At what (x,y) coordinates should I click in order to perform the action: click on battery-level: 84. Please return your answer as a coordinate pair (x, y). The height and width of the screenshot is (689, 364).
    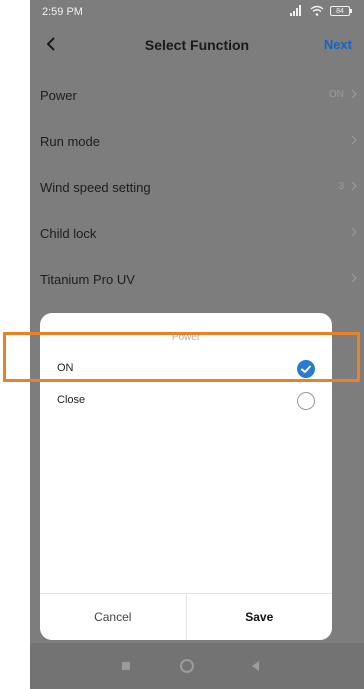
    Looking at the image, I should click on (340, 10).